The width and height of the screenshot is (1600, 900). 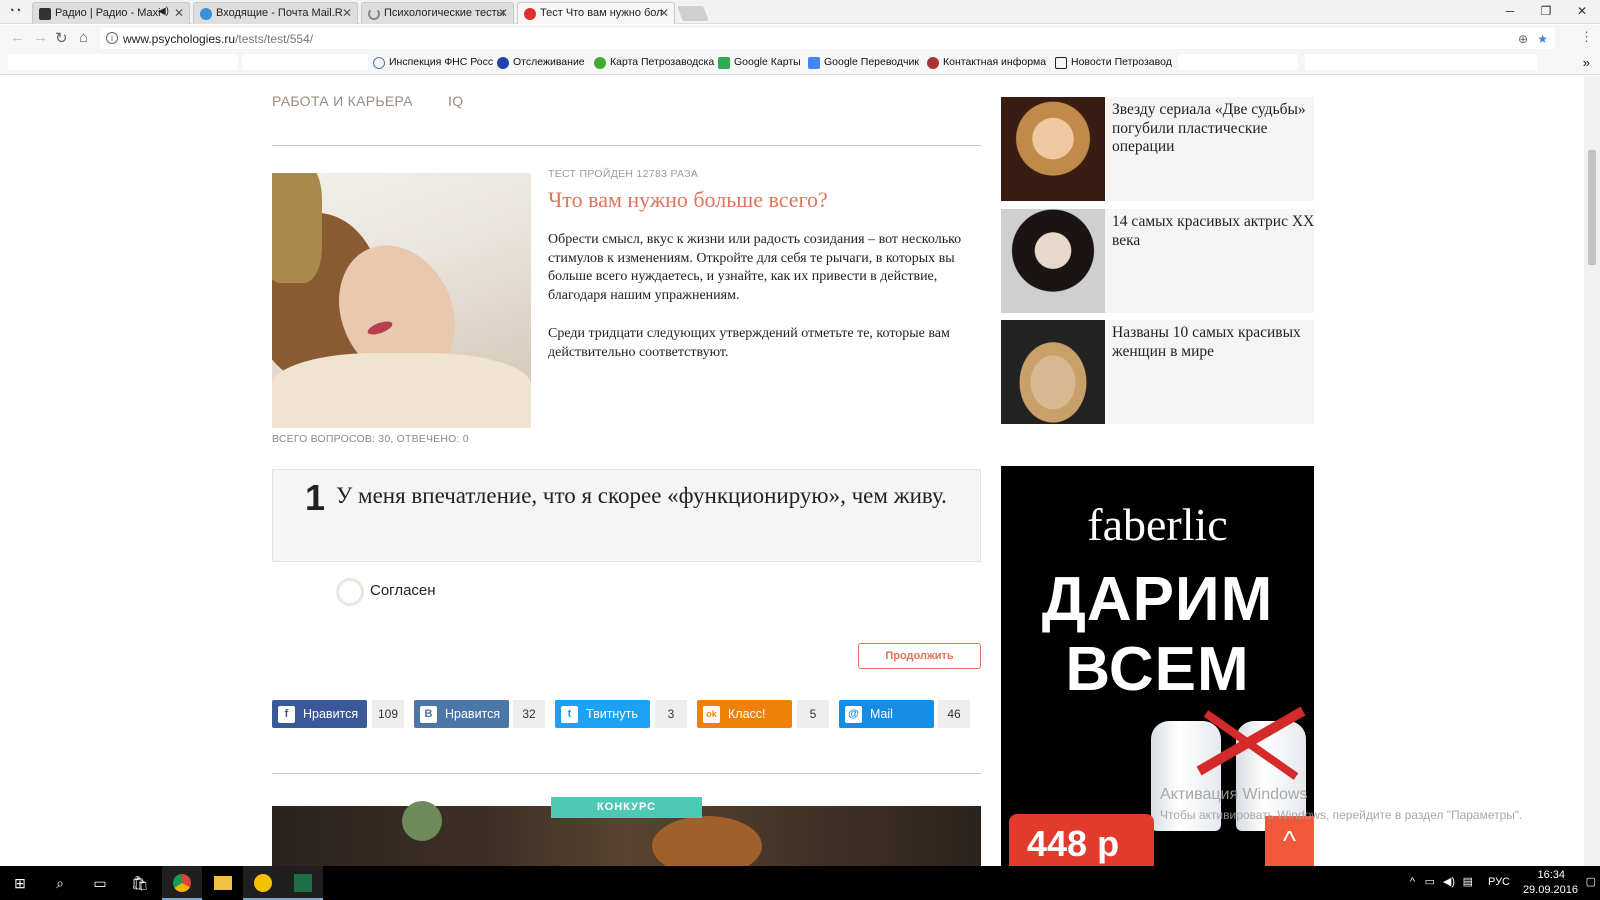 What do you see at coordinates (112, 38) in the screenshot?
I see `info-icon: i` at bounding box center [112, 38].